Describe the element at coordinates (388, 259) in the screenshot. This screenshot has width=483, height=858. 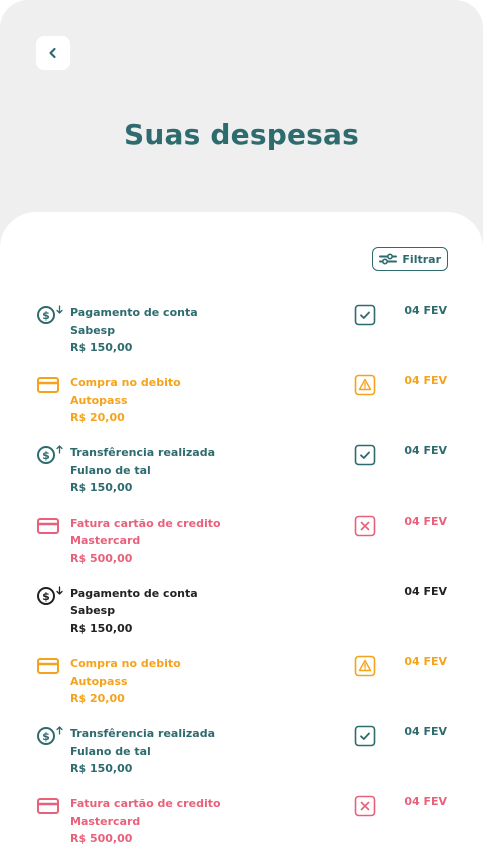
I see `sliders-icon` at that location.